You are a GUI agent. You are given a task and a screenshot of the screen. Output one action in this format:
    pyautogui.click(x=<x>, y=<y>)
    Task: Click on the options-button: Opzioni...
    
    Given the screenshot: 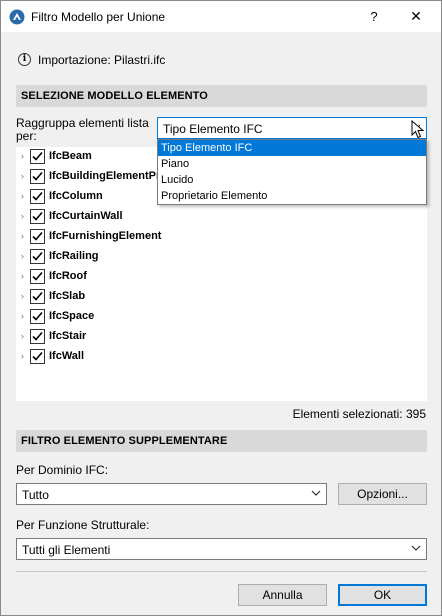 What is the action you would take?
    pyautogui.click(x=382, y=494)
    